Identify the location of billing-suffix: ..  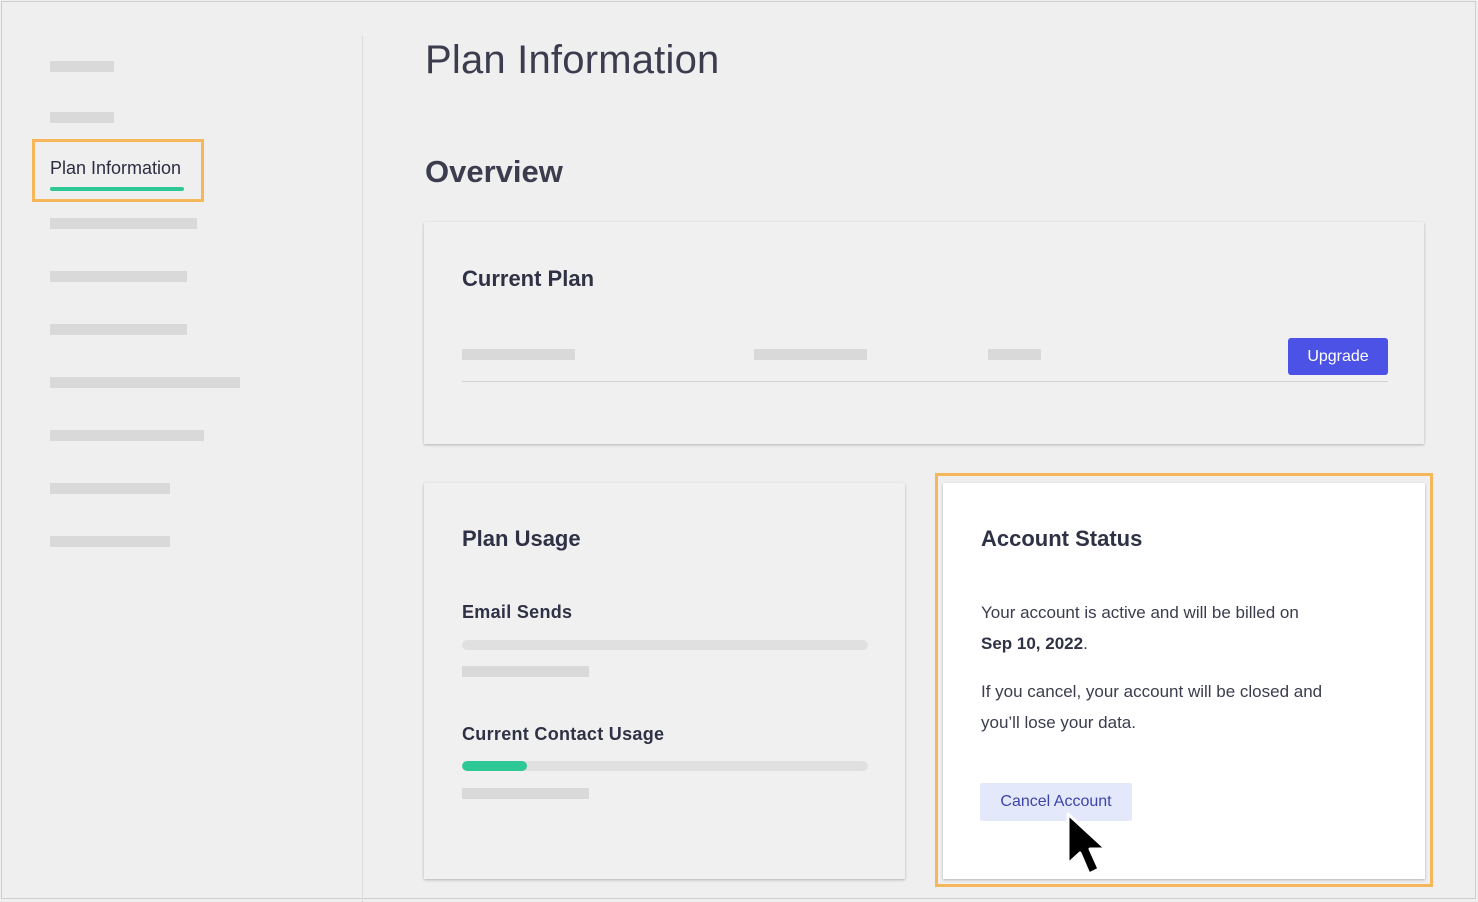
(1085, 643).